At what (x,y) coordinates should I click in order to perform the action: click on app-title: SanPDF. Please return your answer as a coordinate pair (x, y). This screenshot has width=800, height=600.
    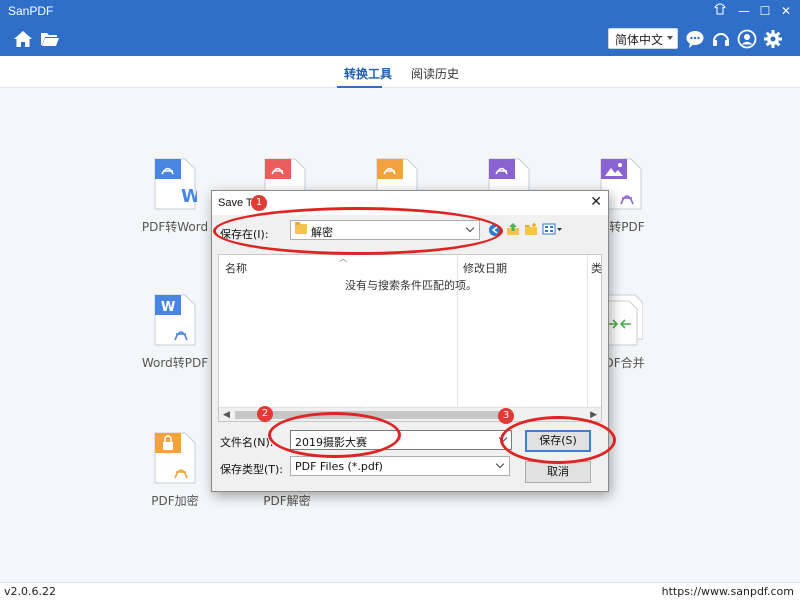
    Looking at the image, I should click on (31, 11).